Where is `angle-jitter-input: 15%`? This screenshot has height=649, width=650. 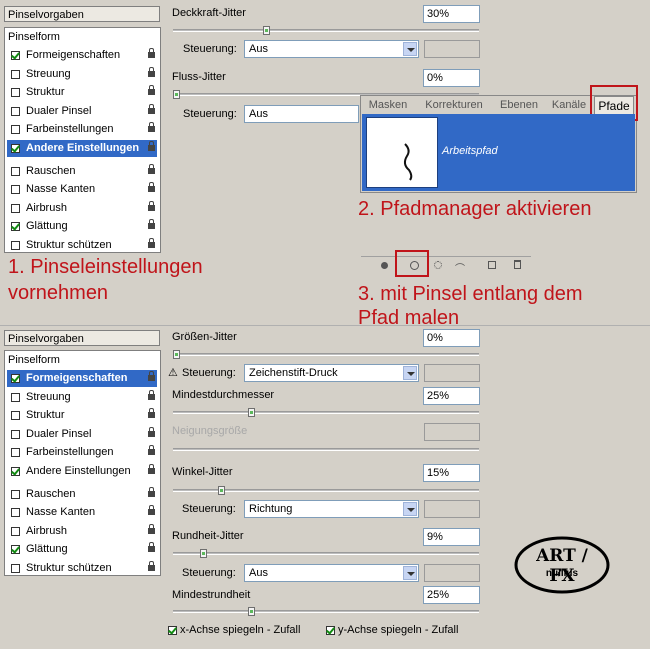 angle-jitter-input: 15% is located at coordinates (451, 473).